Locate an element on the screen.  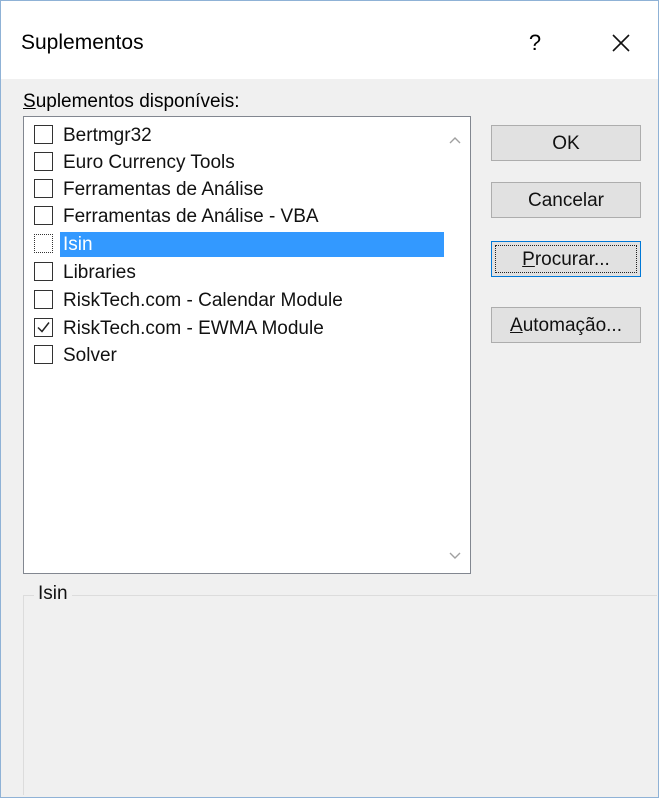
dialog-title: Suplementos is located at coordinates (82, 42).